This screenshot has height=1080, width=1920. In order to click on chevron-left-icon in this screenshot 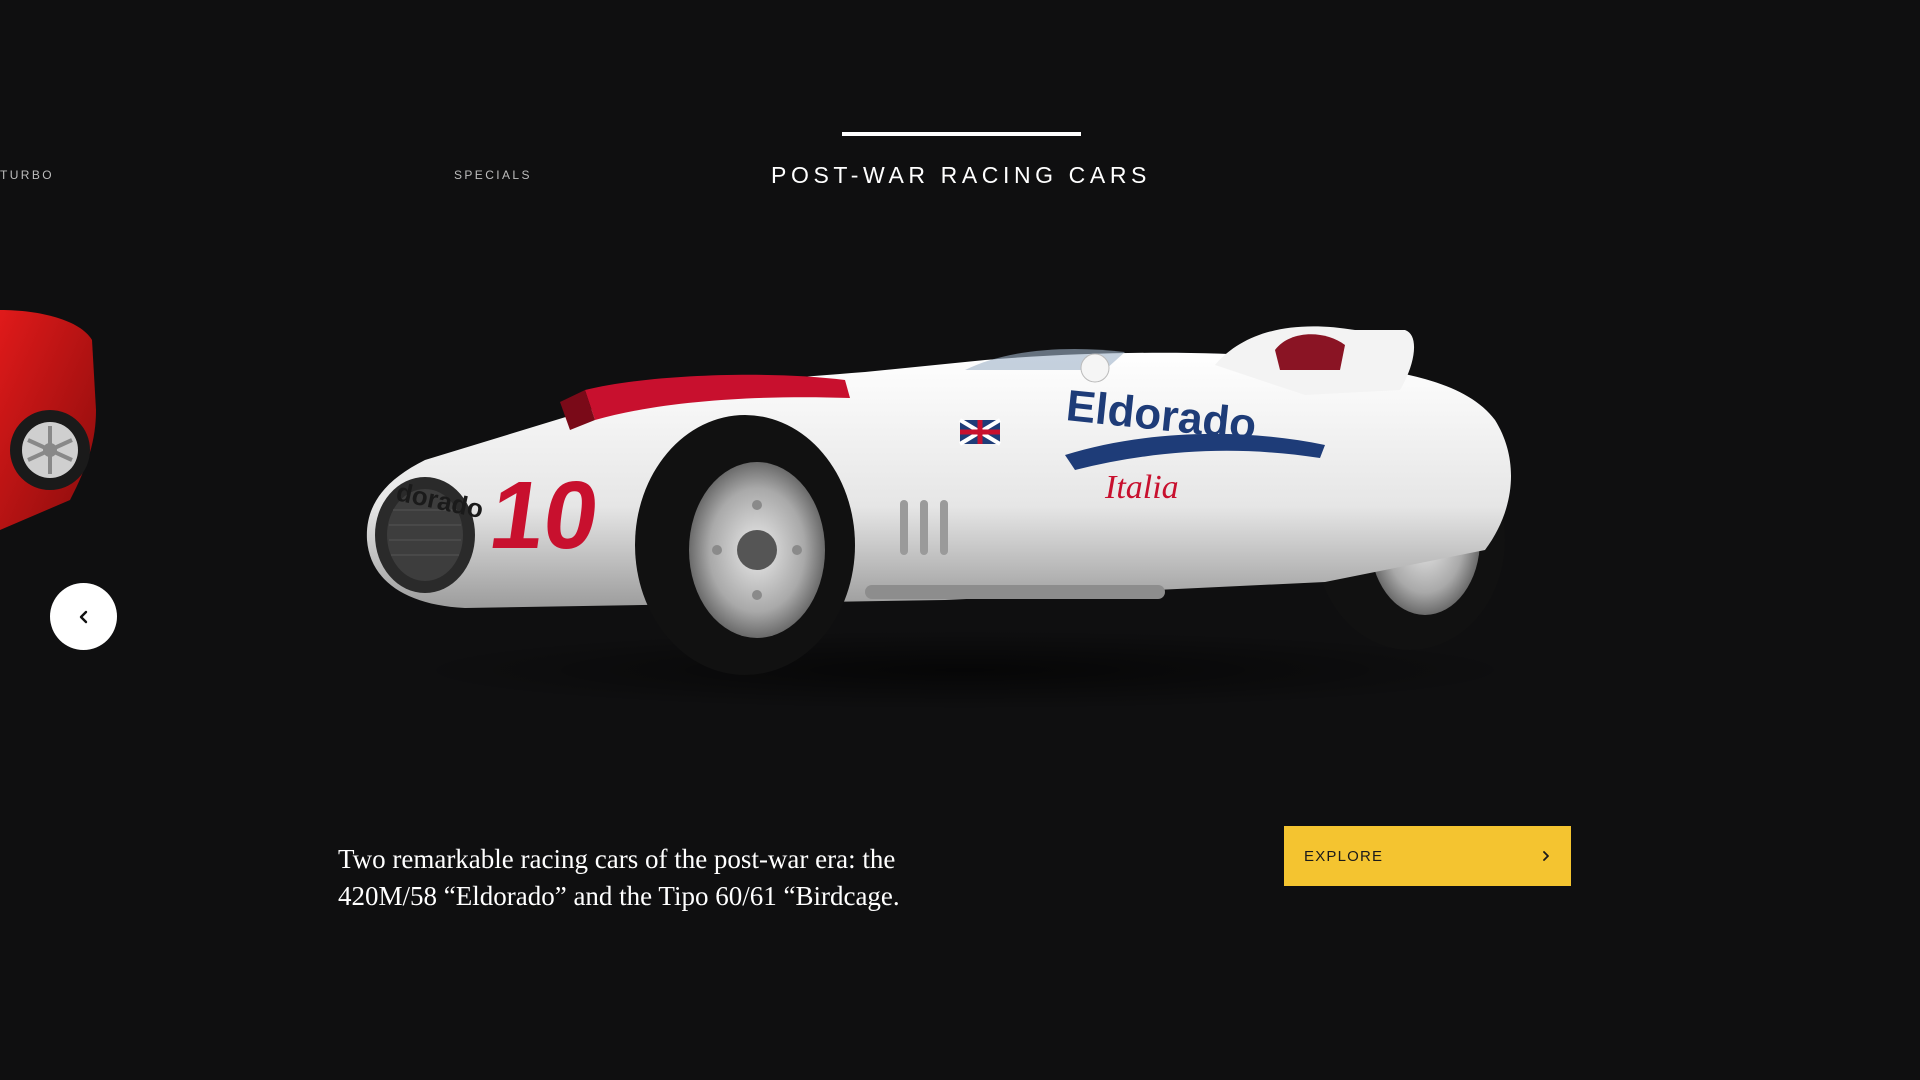, I will do `click(83, 616)`.